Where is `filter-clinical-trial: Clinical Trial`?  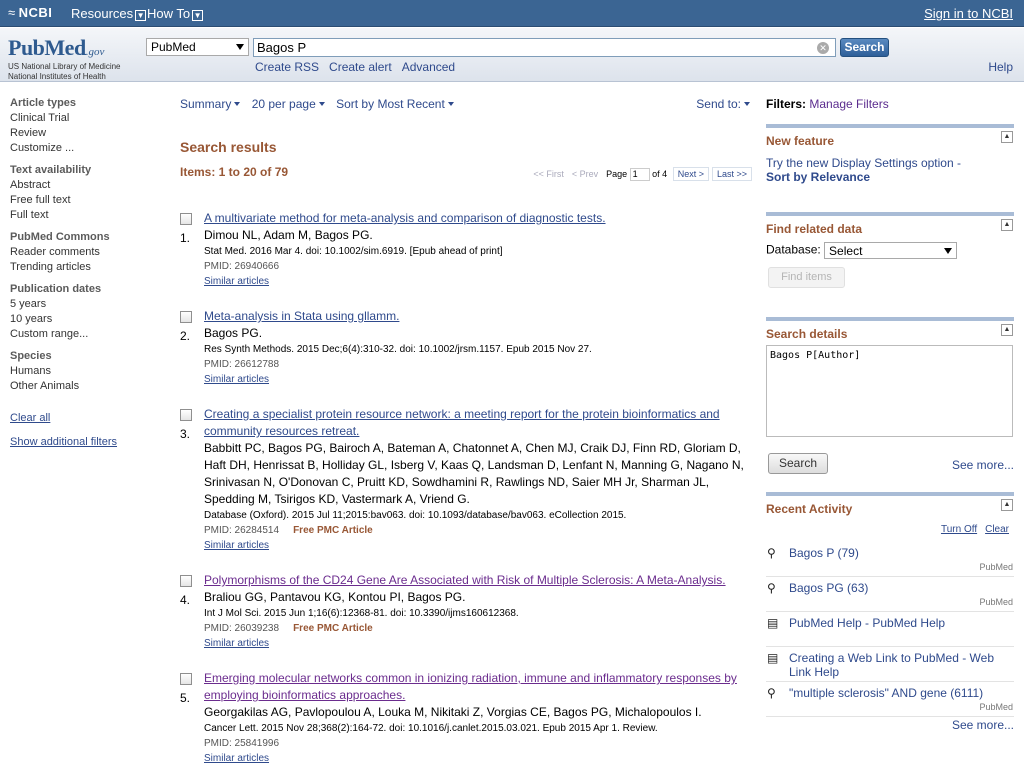 filter-clinical-trial: Clinical Trial is located at coordinates (85, 118).